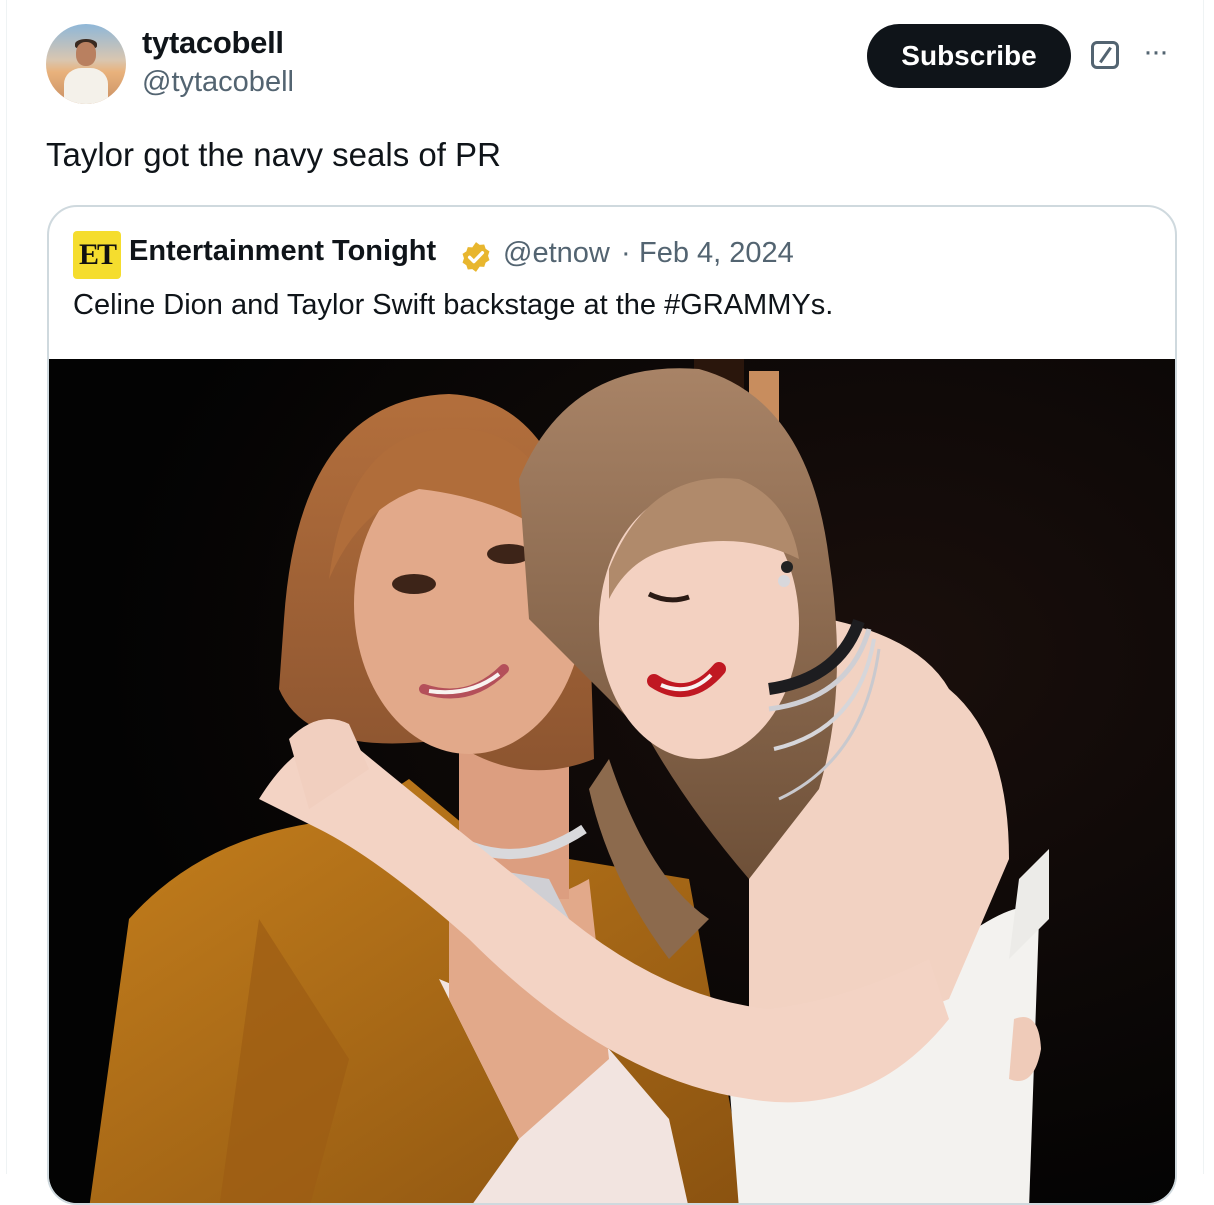 This screenshot has height=1205, width=1214. I want to click on quoted-handle: @etnow, so click(556, 253).